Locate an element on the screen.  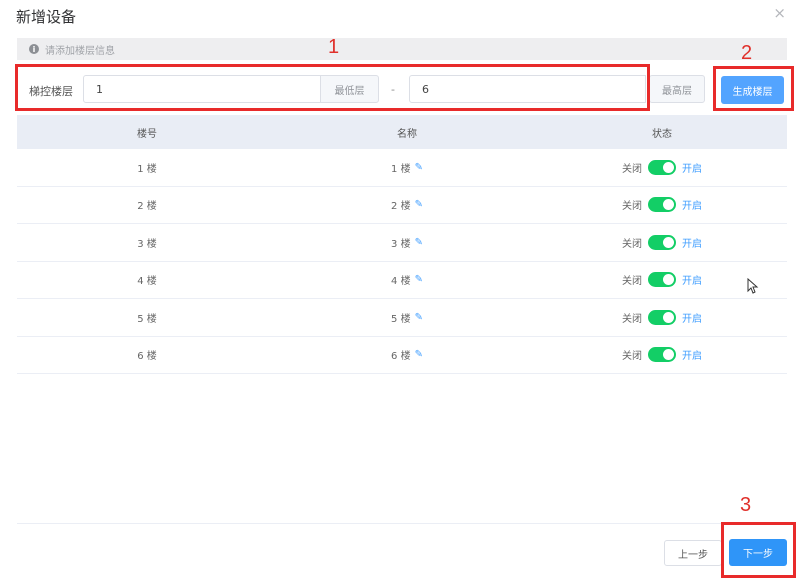
max-floor-addon: 最高层 is located at coordinates (677, 89).